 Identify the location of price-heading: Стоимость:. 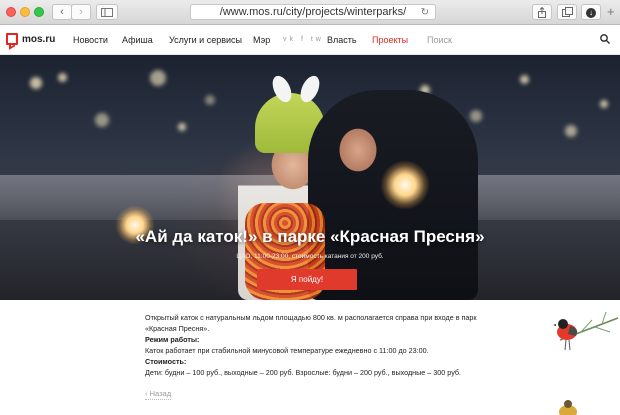
(166, 361).